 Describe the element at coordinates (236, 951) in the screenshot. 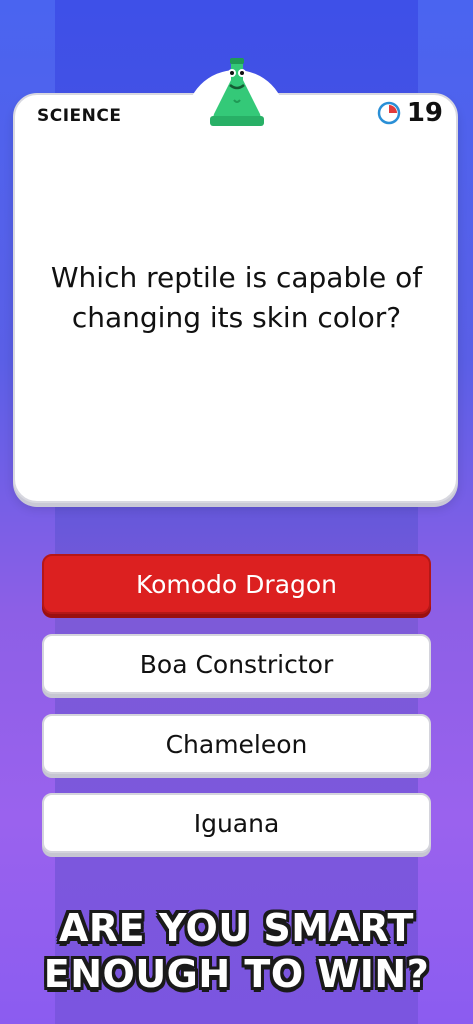

I see `promo-banner: ARE YOU SMART ENOUGH TO WIN?` at that location.